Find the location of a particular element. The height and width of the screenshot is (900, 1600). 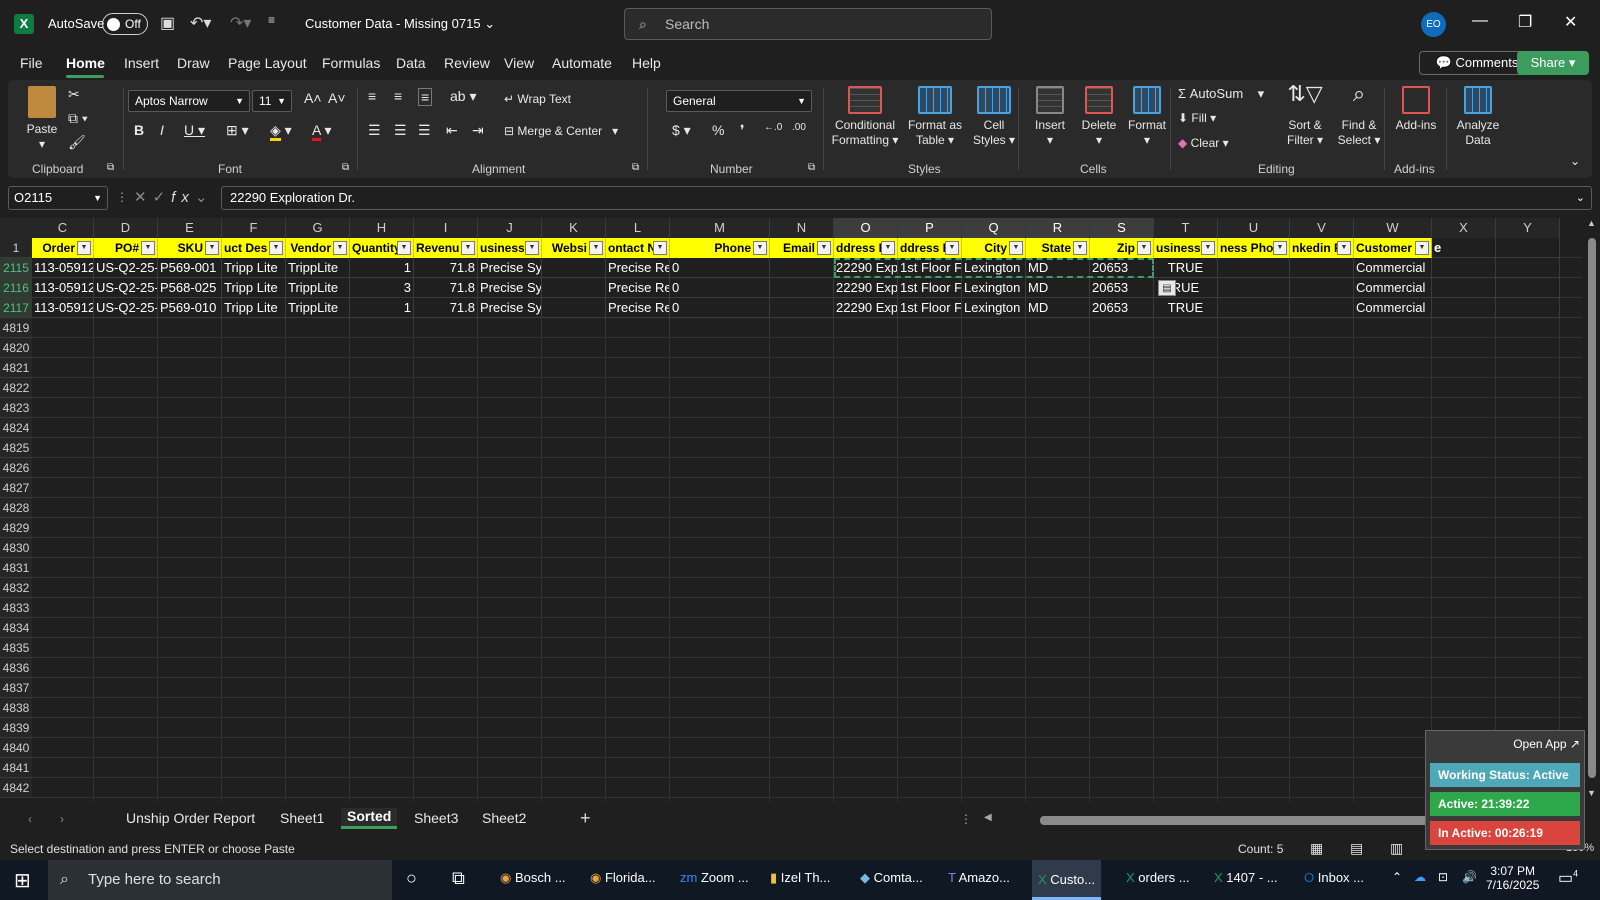

table-cell: Lexington is located at coordinates (994, 308).